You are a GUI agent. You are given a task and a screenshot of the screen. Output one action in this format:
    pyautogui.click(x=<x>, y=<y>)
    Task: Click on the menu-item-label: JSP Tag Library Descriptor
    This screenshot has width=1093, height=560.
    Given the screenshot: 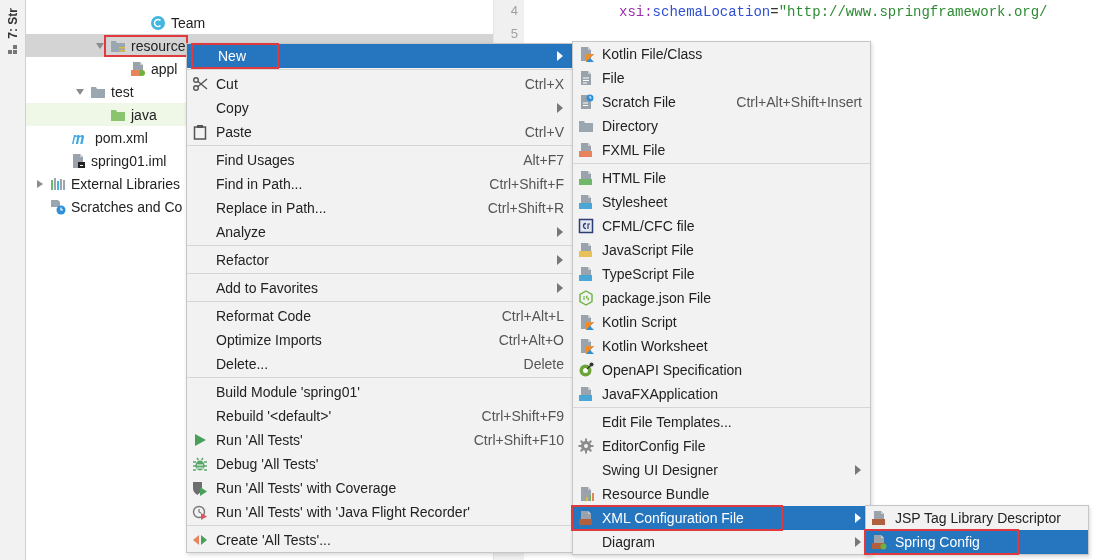 What is the action you would take?
    pyautogui.click(x=978, y=518)
    